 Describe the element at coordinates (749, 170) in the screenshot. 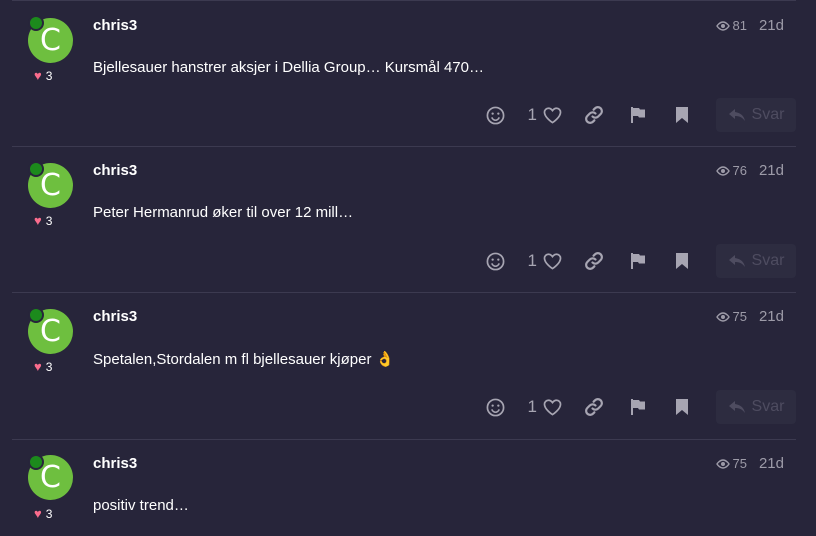

I see `post-meta: 76 21d` at that location.